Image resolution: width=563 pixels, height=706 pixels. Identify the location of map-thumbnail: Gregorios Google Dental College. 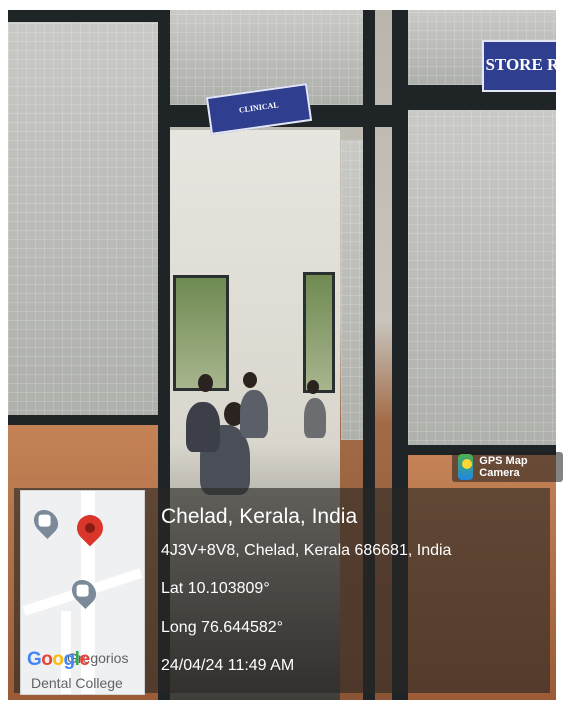
(82, 592).